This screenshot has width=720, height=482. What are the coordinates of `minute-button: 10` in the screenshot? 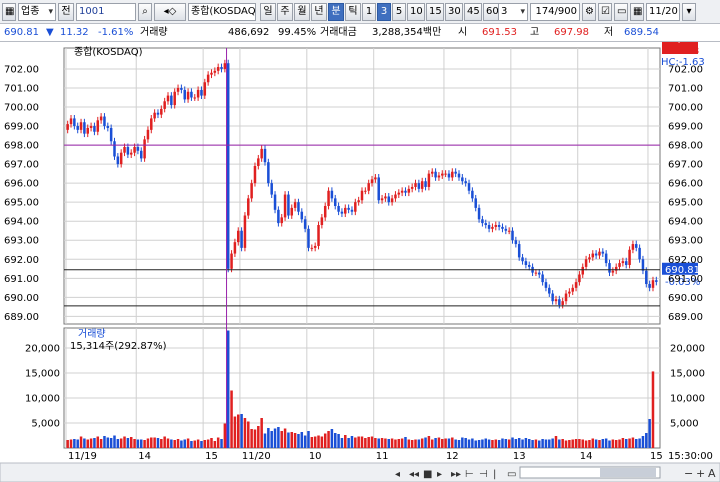 It's located at (416, 12).